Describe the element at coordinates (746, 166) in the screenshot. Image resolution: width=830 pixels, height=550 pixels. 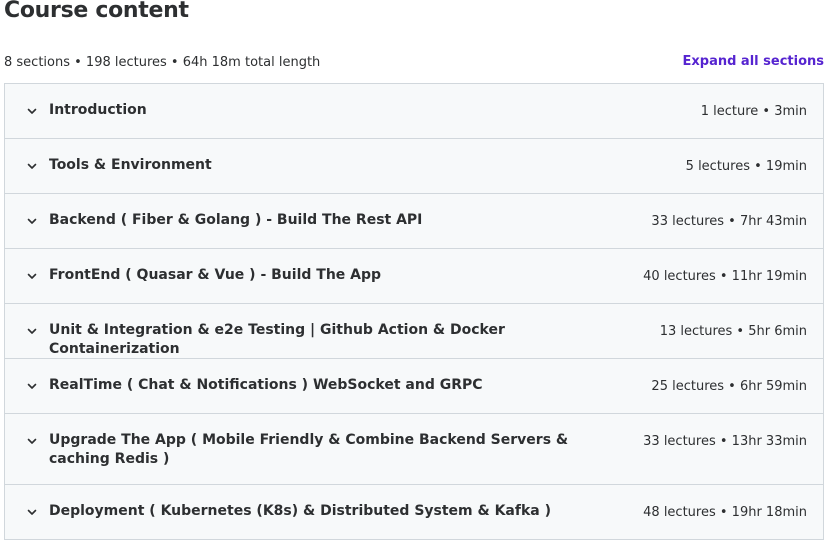
I see `section-meta: 5 lectures • 19min` at that location.